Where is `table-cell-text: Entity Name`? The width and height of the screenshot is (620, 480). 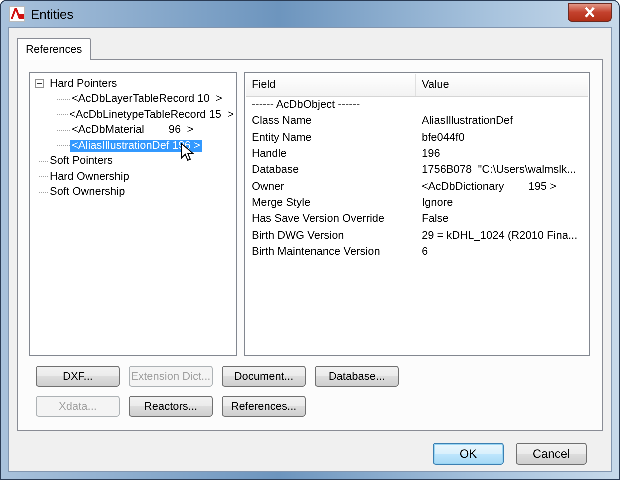 table-cell-text: Entity Name is located at coordinates (282, 138).